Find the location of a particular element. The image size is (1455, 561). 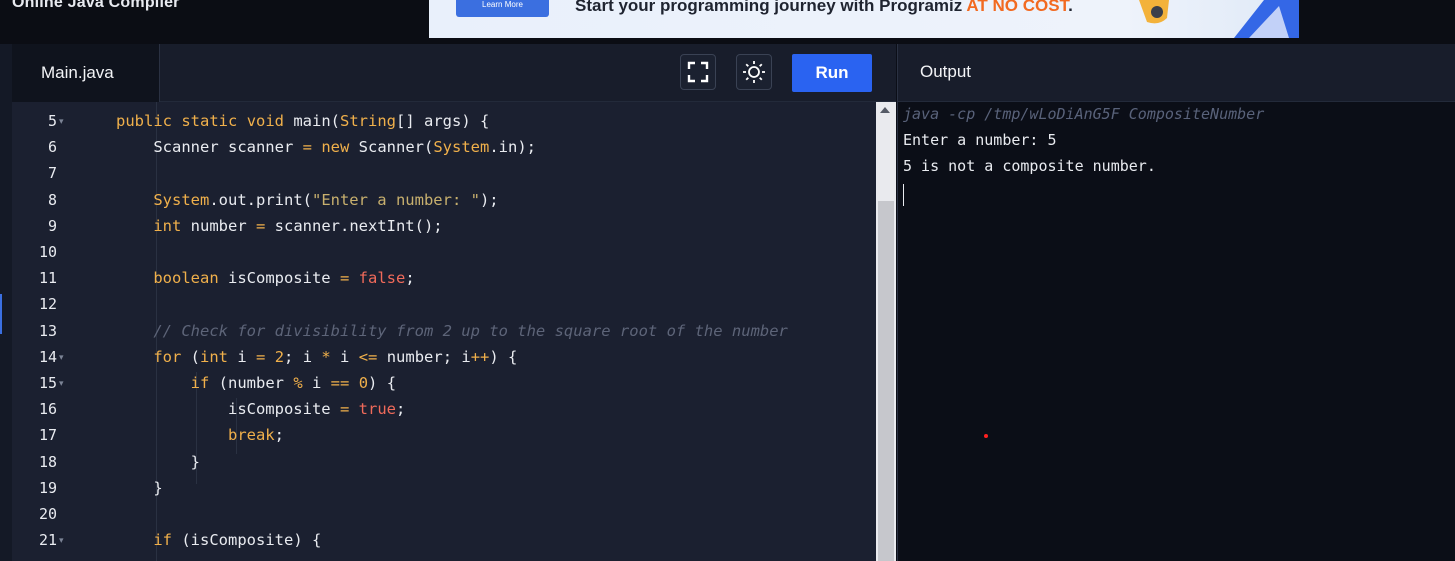

code-text: for (int i = 2; i * i <= number; i++) { is located at coordinates (335, 356).